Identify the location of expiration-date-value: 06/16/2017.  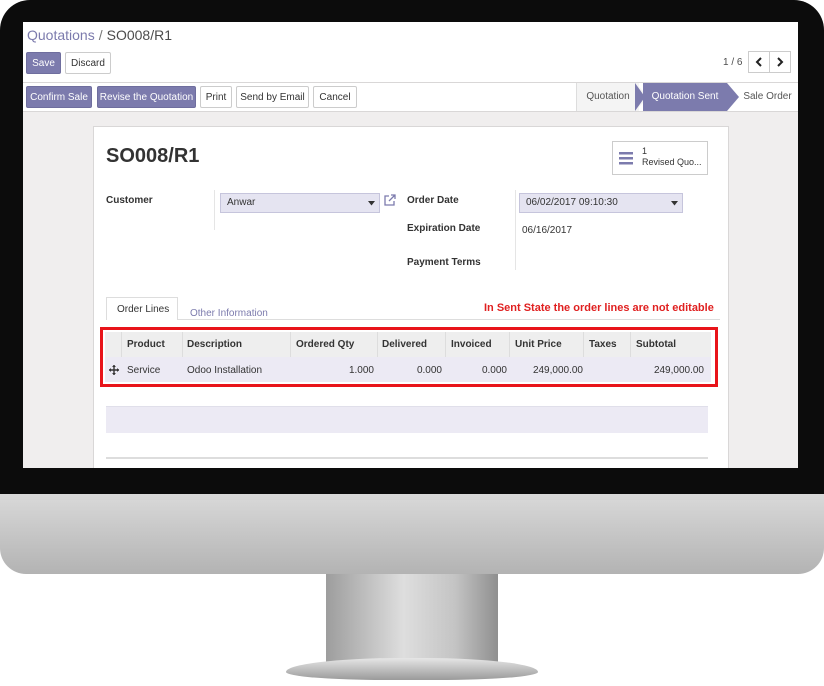
(547, 230).